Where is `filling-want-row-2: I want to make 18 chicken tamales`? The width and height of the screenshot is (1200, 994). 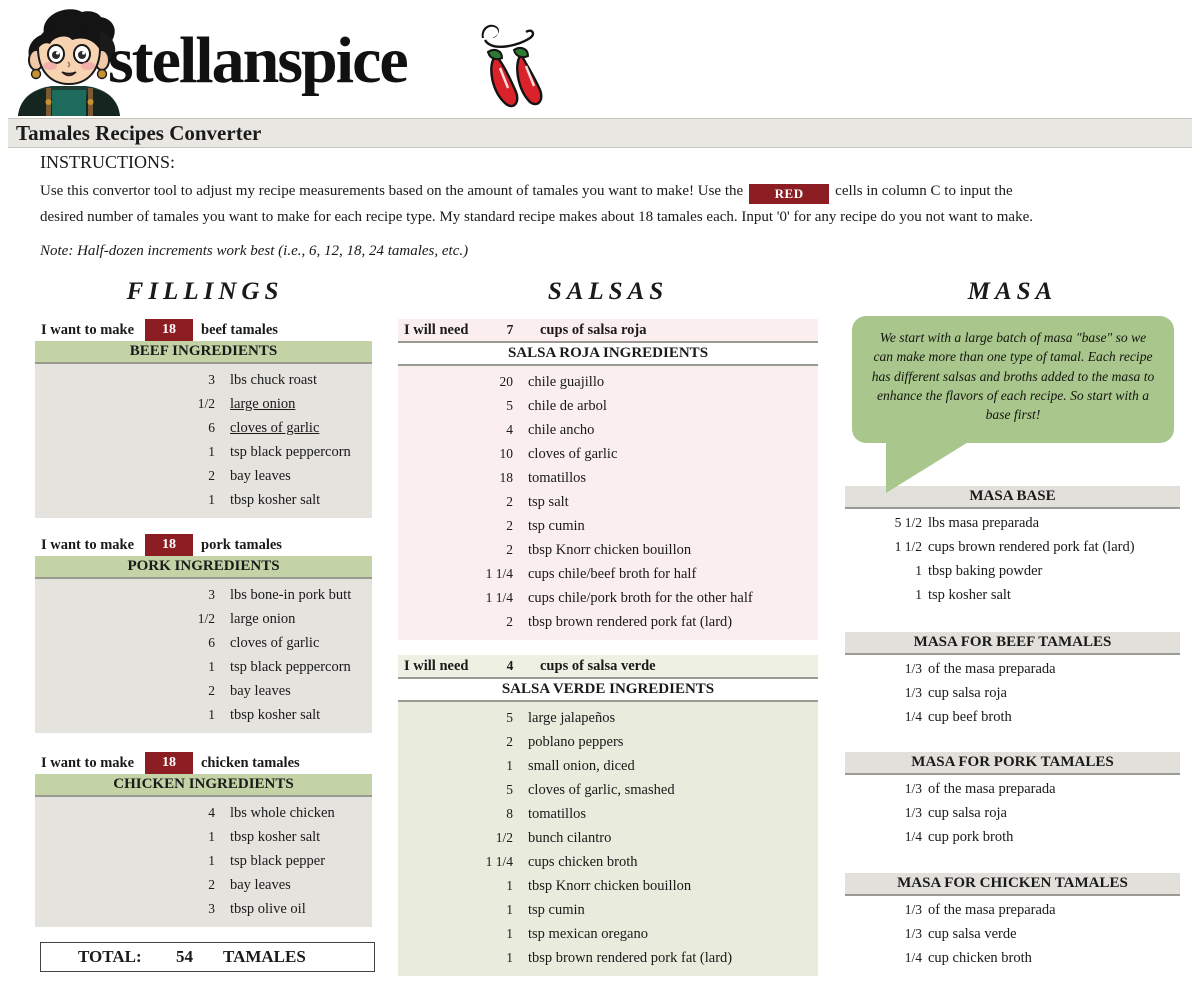
filling-want-row-2: I want to make 18 chicken tamales is located at coordinates (203, 763).